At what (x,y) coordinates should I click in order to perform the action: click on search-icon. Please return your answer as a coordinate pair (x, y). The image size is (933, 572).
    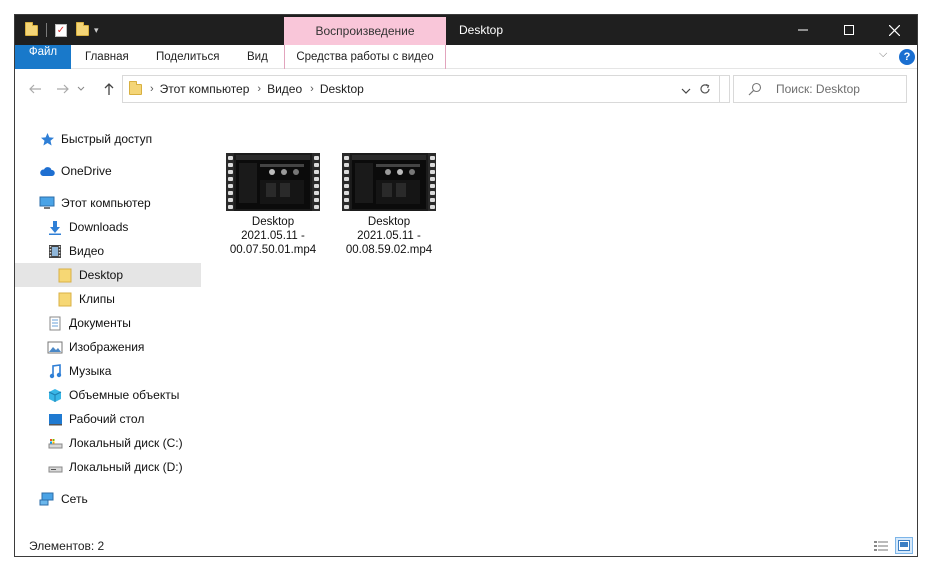
    Looking at the image, I should click on (755, 89).